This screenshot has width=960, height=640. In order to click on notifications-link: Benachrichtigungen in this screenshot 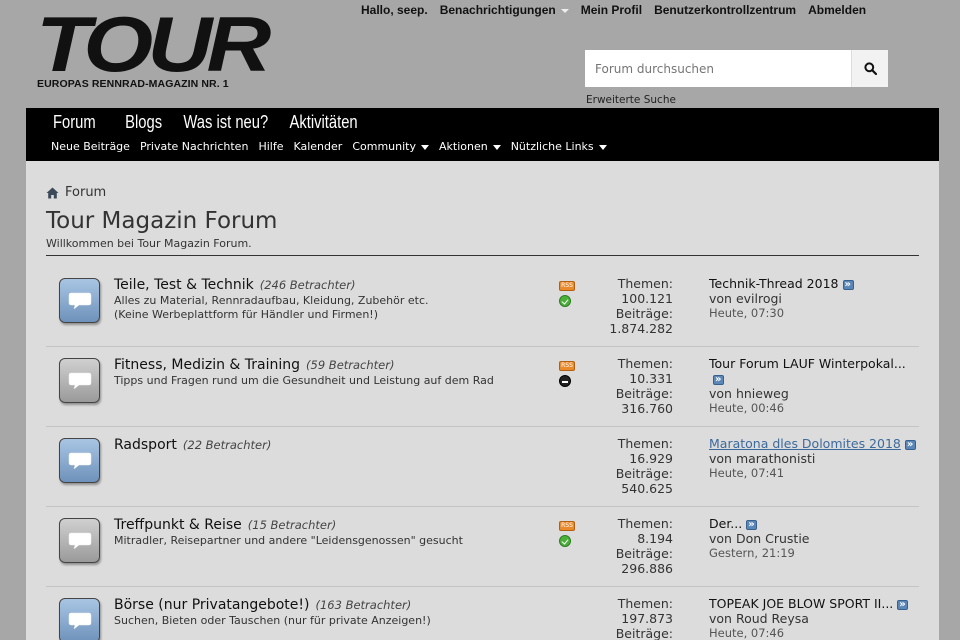, I will do `click(504, 10)`.